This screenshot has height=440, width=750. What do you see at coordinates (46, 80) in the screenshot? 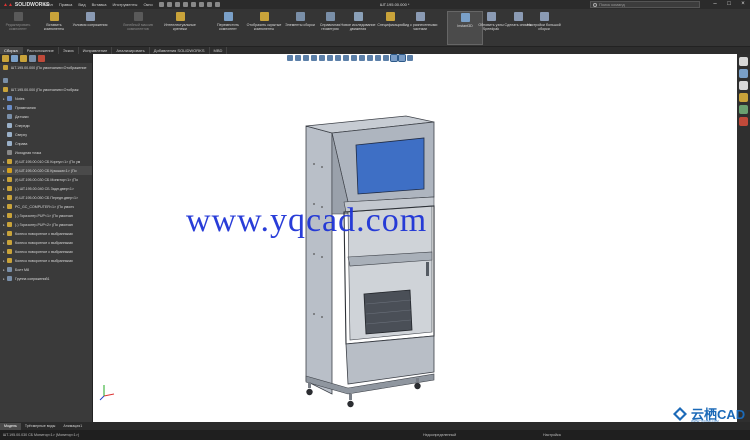
I see `fm-filter-icon-row` at bounding box center [46, 80].